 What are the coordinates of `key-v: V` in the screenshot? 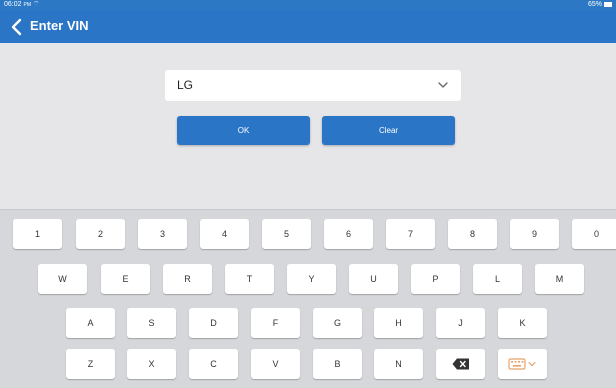 It's located at (275, 364).